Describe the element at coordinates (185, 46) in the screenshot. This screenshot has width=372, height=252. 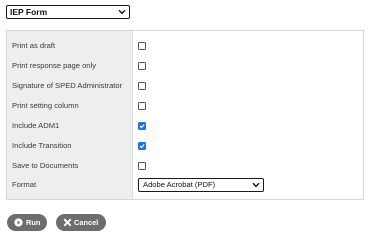
I see `setting-row-print-as-draft: Print as draft` at that location.